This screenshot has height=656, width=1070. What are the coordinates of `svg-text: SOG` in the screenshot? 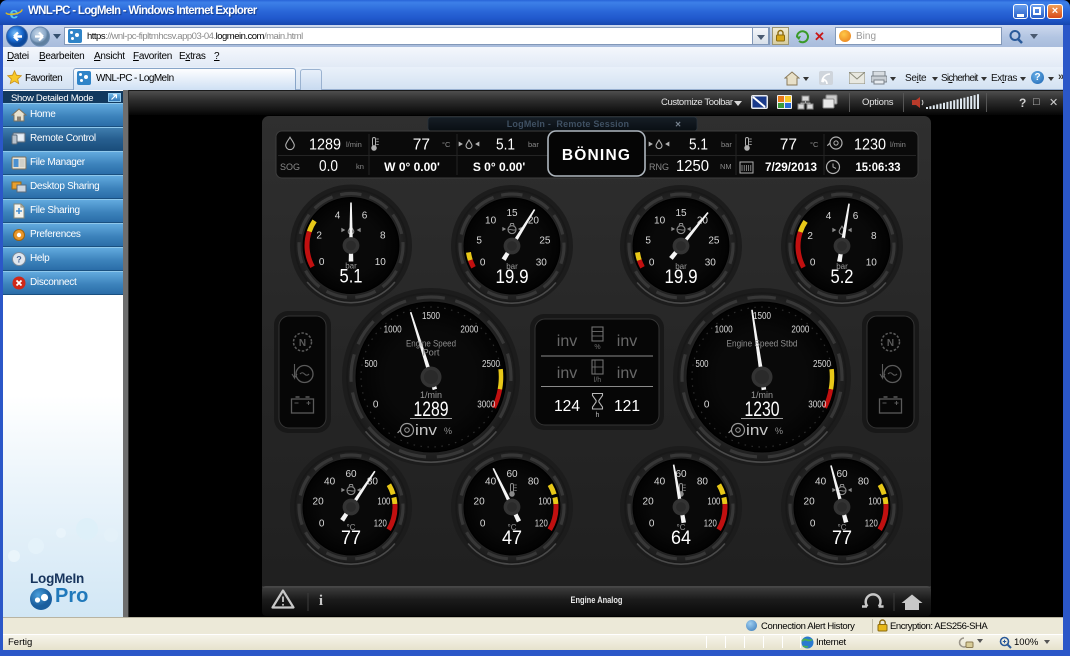 It's located at (290, 167).